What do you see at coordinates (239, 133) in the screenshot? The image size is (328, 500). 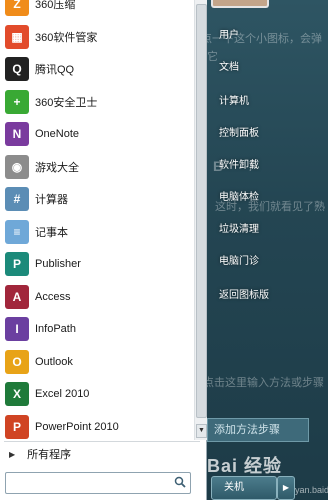 I see `right-menu-item-label: 控制面板` at bounding box center [239, 133].